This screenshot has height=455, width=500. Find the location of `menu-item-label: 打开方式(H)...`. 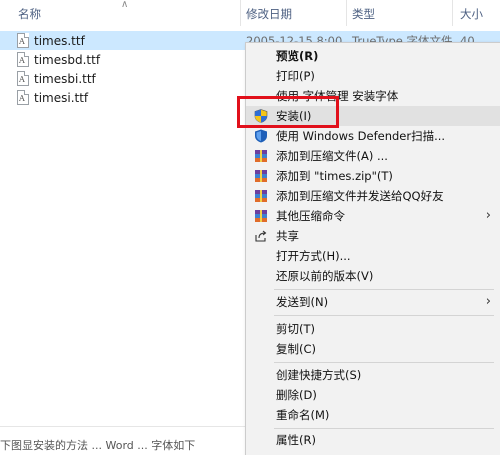

menu-item-label: 打开方式(H)... is located at coordinates (313, 256).